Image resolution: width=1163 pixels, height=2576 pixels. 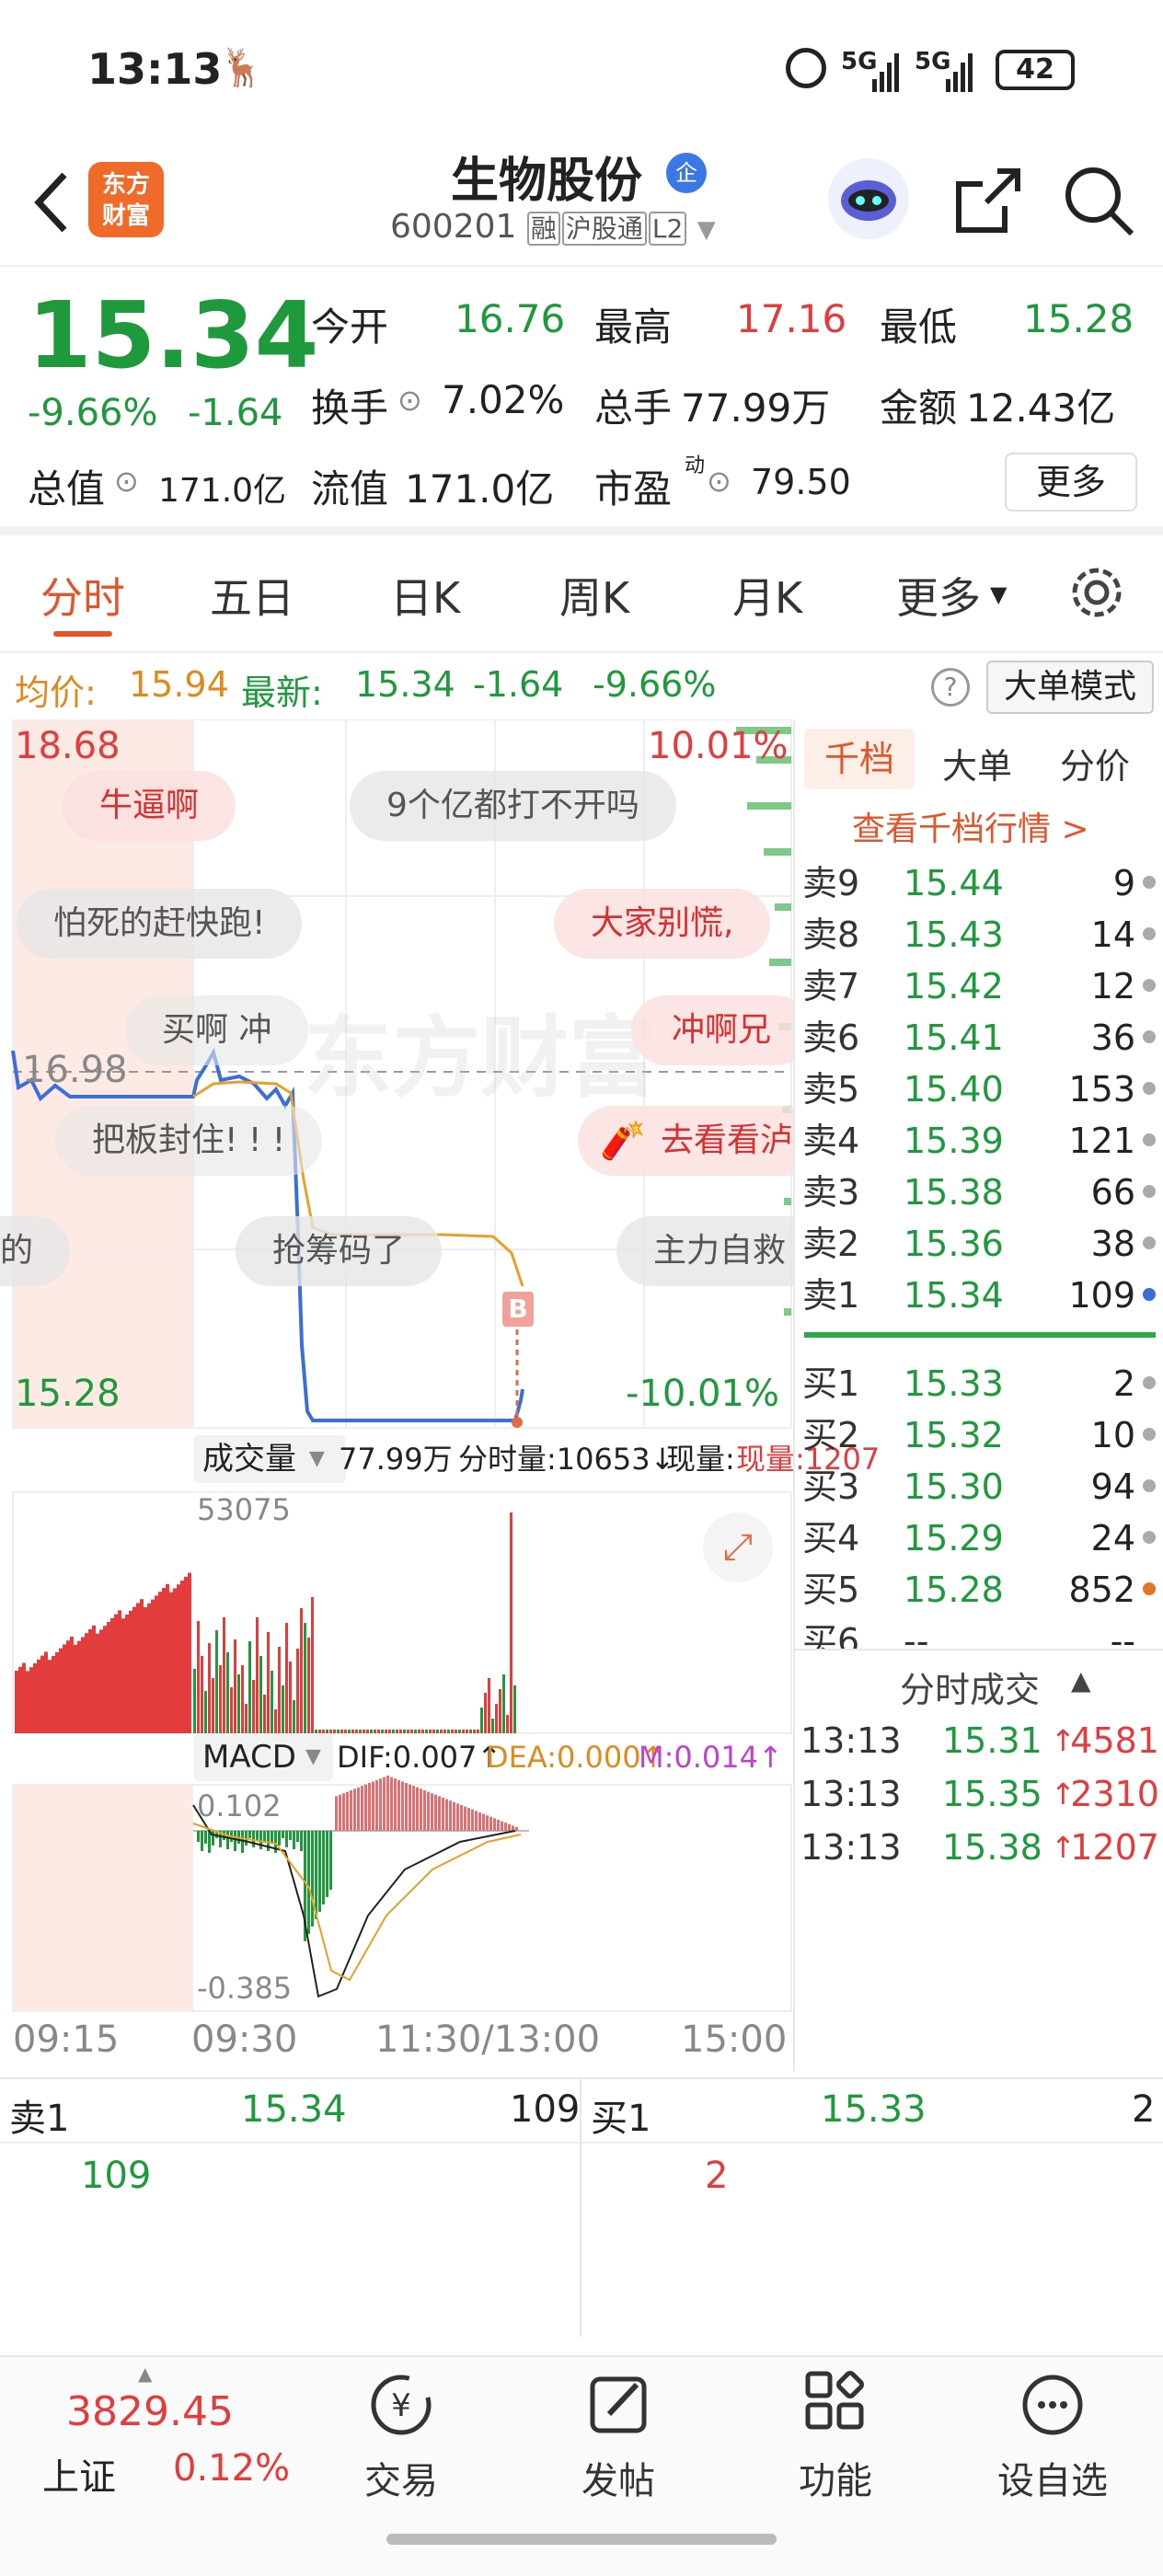 I want to click on comment-bubble: 主力自救, so click(x=704, y=1251).